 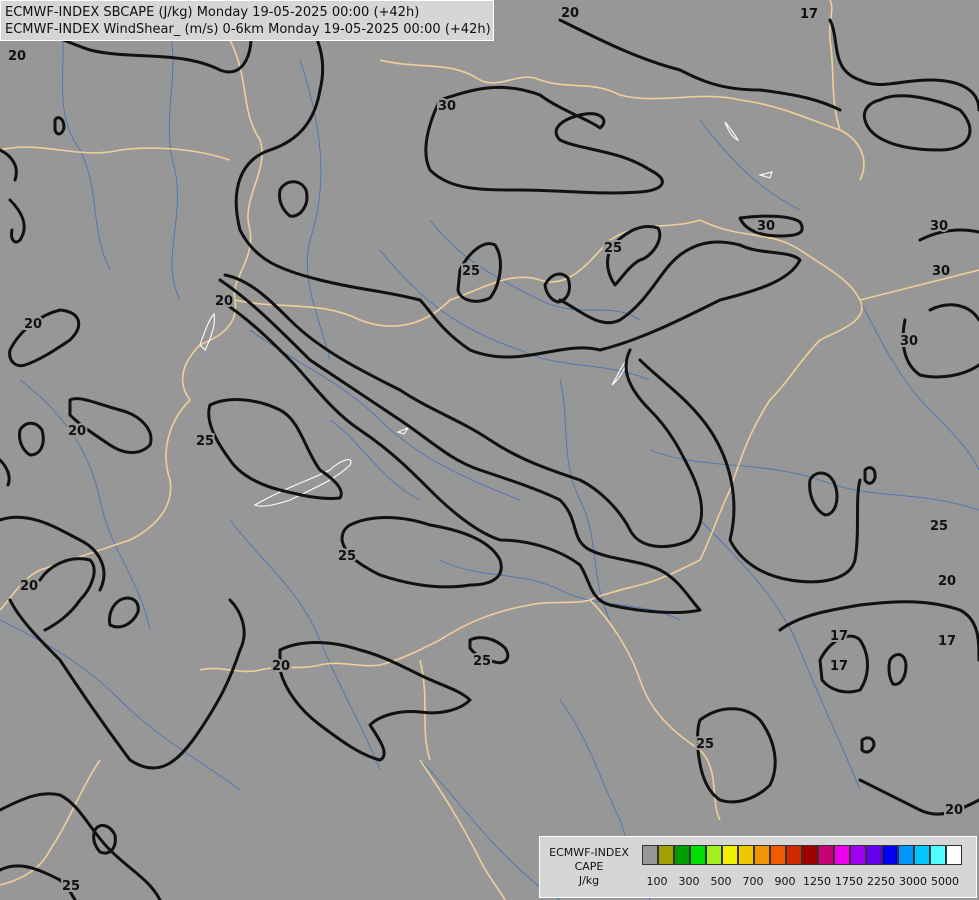 What do you see at coordinates (657, 881) in the screenshot?
I see `legend-label: 100` at bounding box center [657, 881].